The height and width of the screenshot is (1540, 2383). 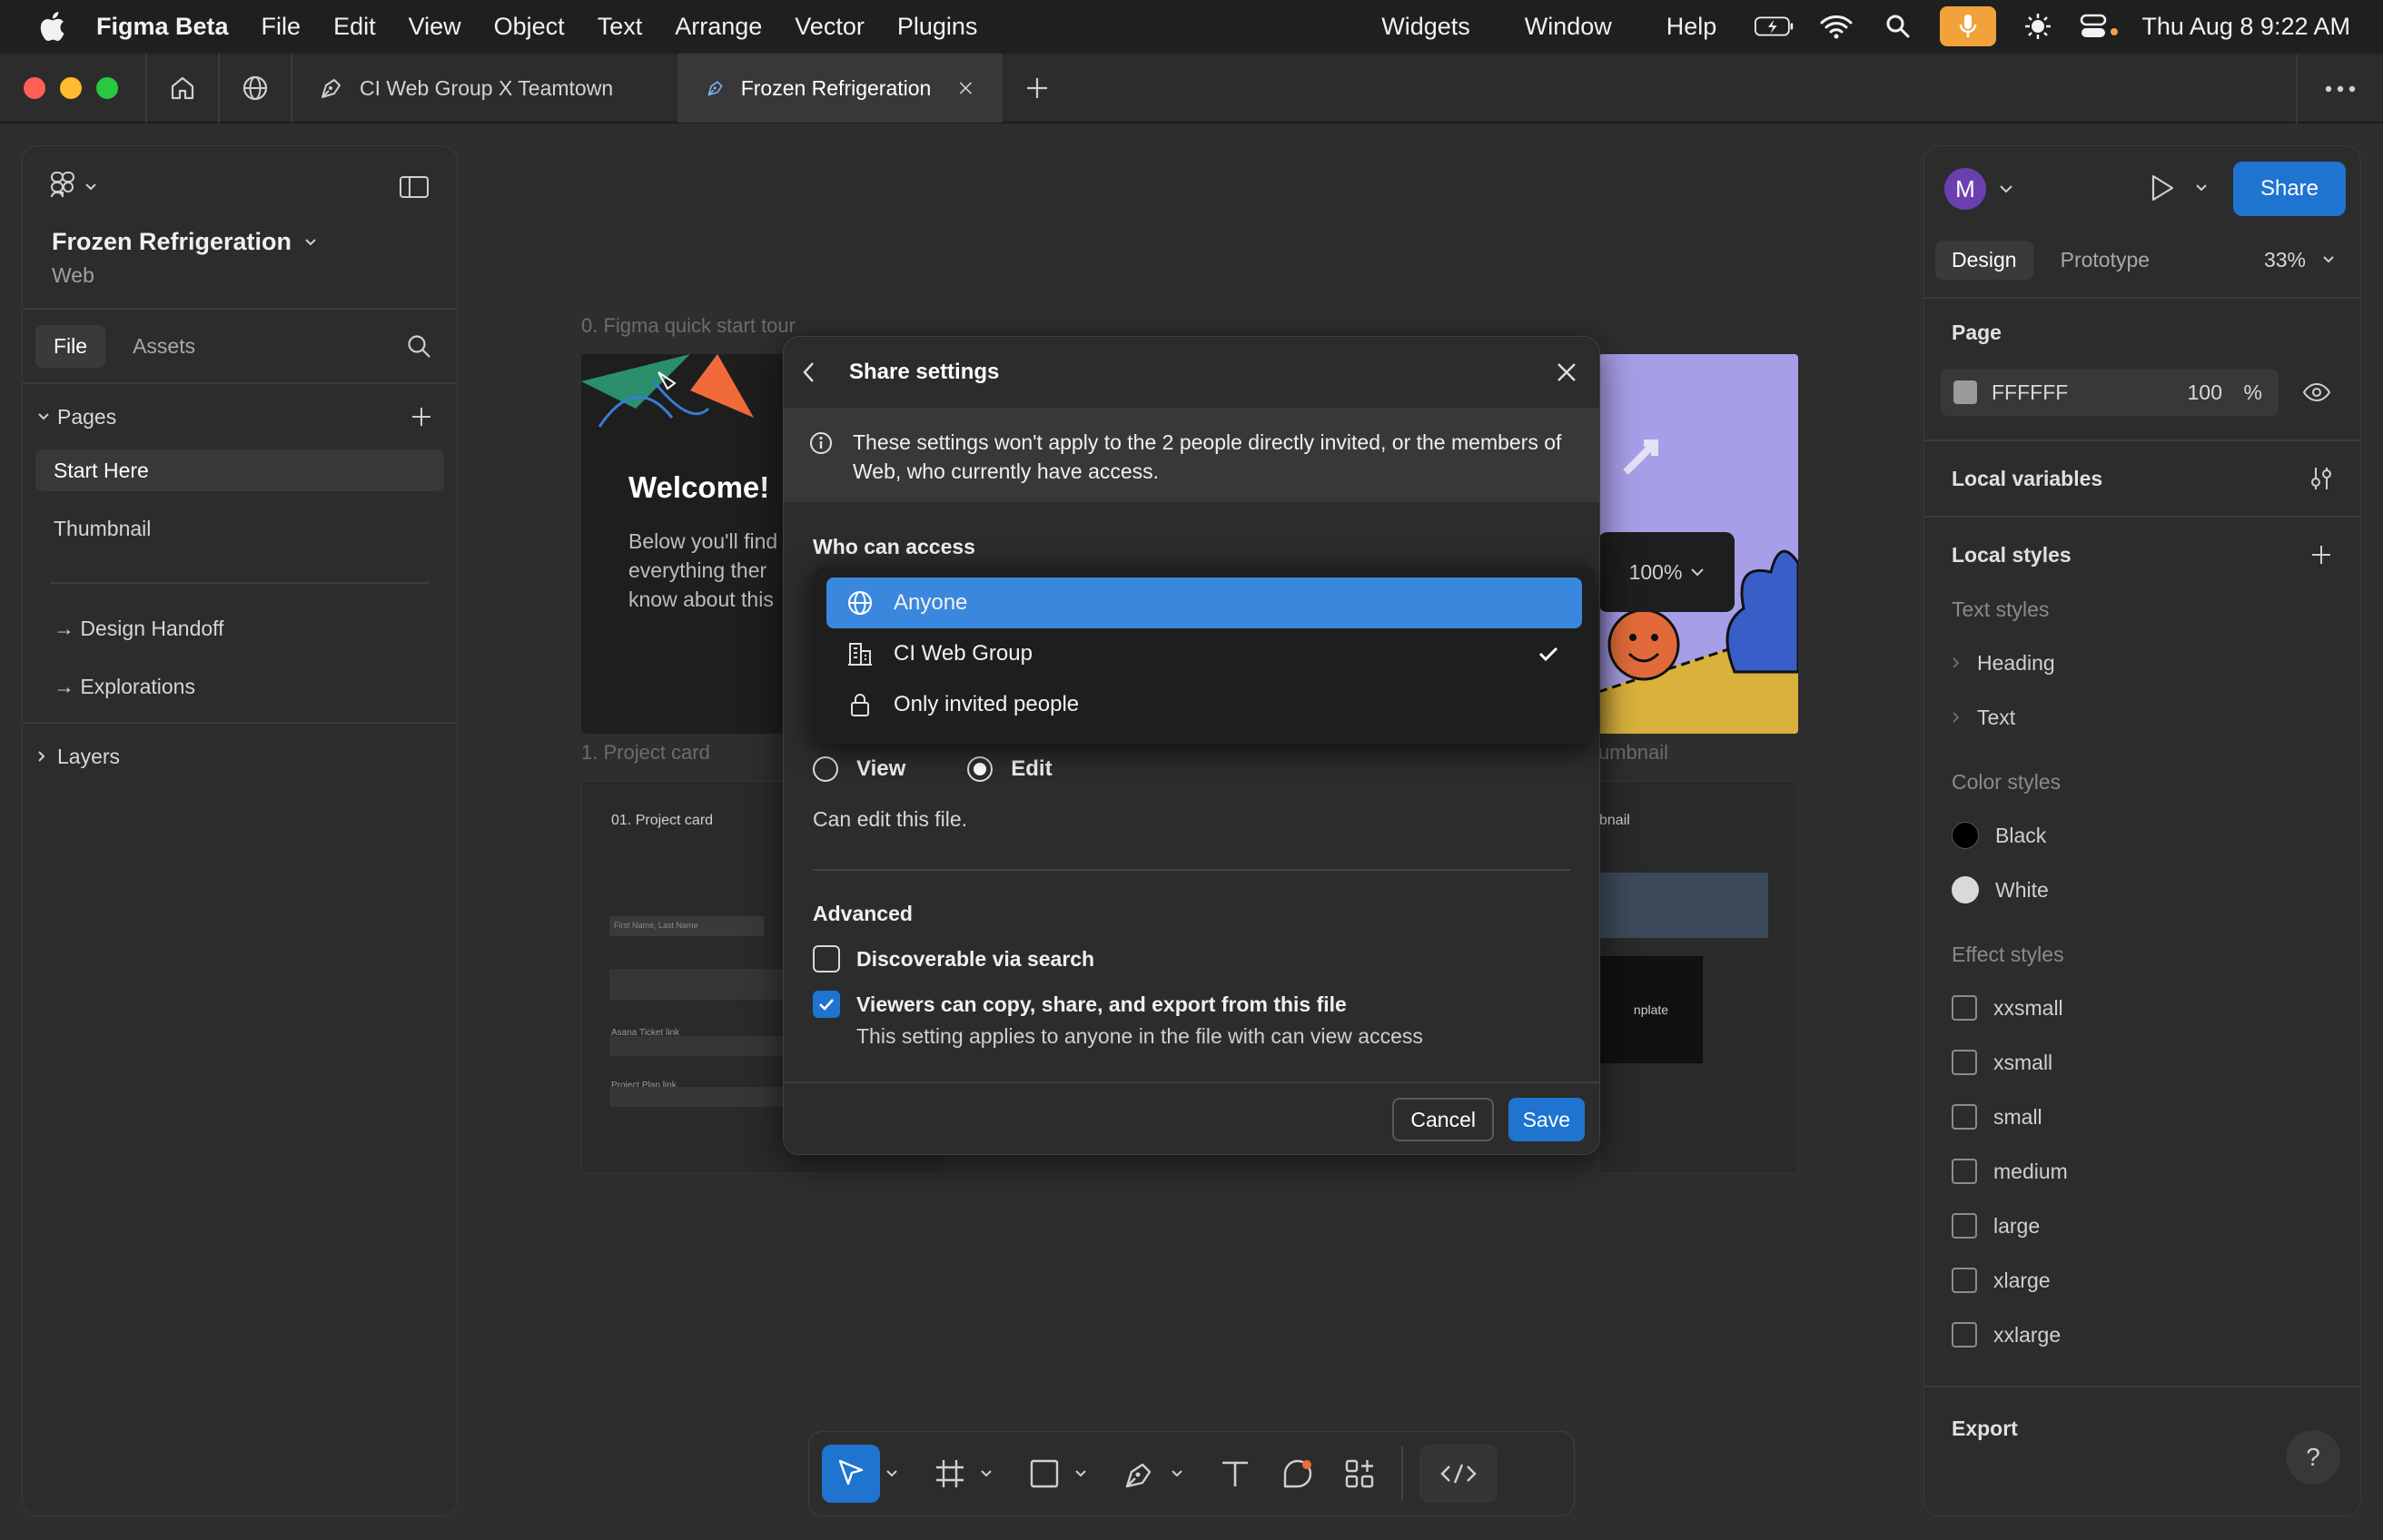 I want to click on effect-style-xxsmall: xxsmall, so click(x=2142, y=1008).